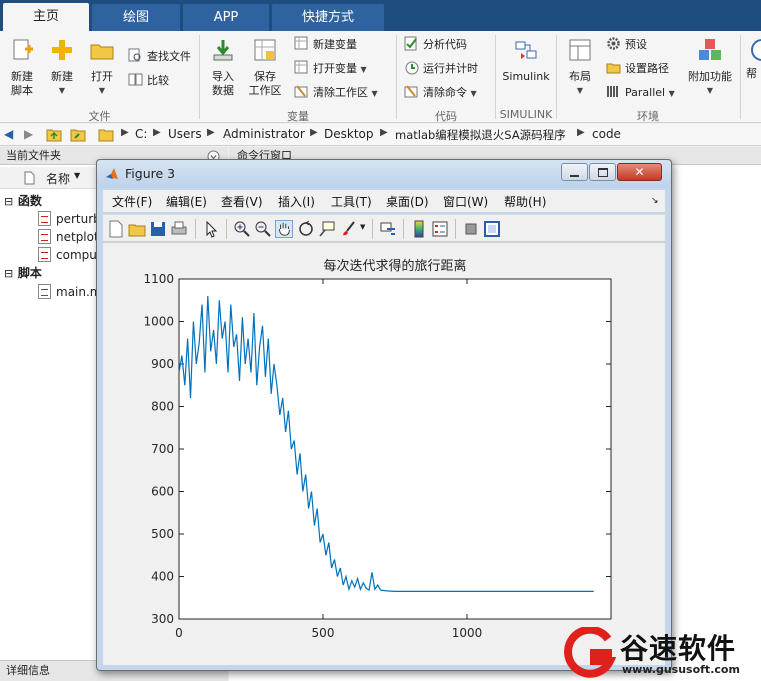 The width and height of the screenshot is (761, 681). What do you see at coordinates (162, 492) in the screenshot?
I see `y-tick-label: 600` at bounding box center [162, 492].